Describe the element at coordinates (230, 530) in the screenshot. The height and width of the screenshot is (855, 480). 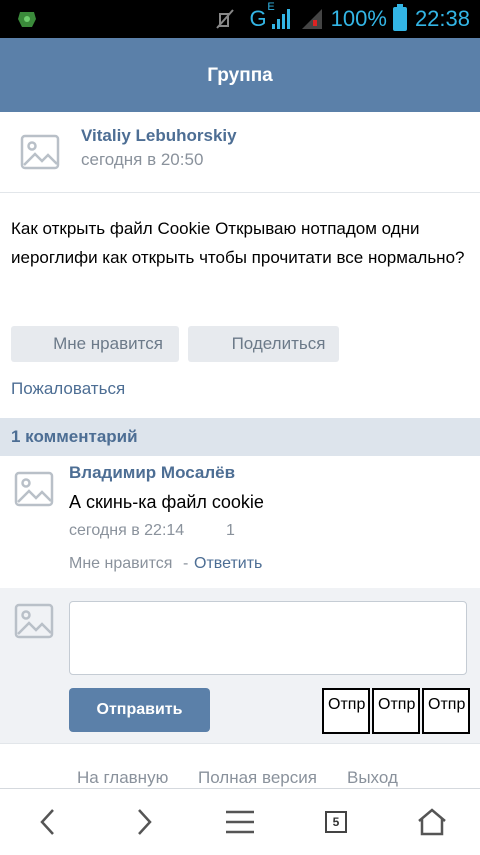
I see `comment-like-count: 1` at that location.